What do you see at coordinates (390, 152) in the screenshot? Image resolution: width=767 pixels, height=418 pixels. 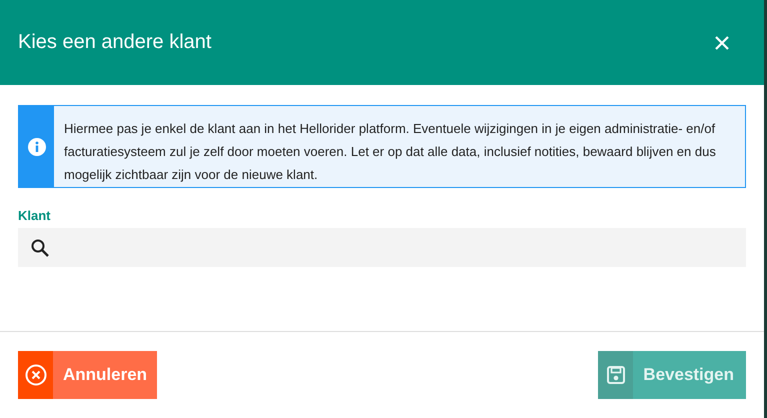 I see `alert-message: Hiermee pas je enkel de klant aan in het Hellorider platform. Eventuele wijzigingen in je eigen administratie- en/of facturatiesysteem zul je zelf door moeten voeren. Let er op dat alle data, inclusief notities, bewaard blijven en dus mogelijk zichtbaar zijn voor de nieuwe klant.` at bounding box center [390, 152].